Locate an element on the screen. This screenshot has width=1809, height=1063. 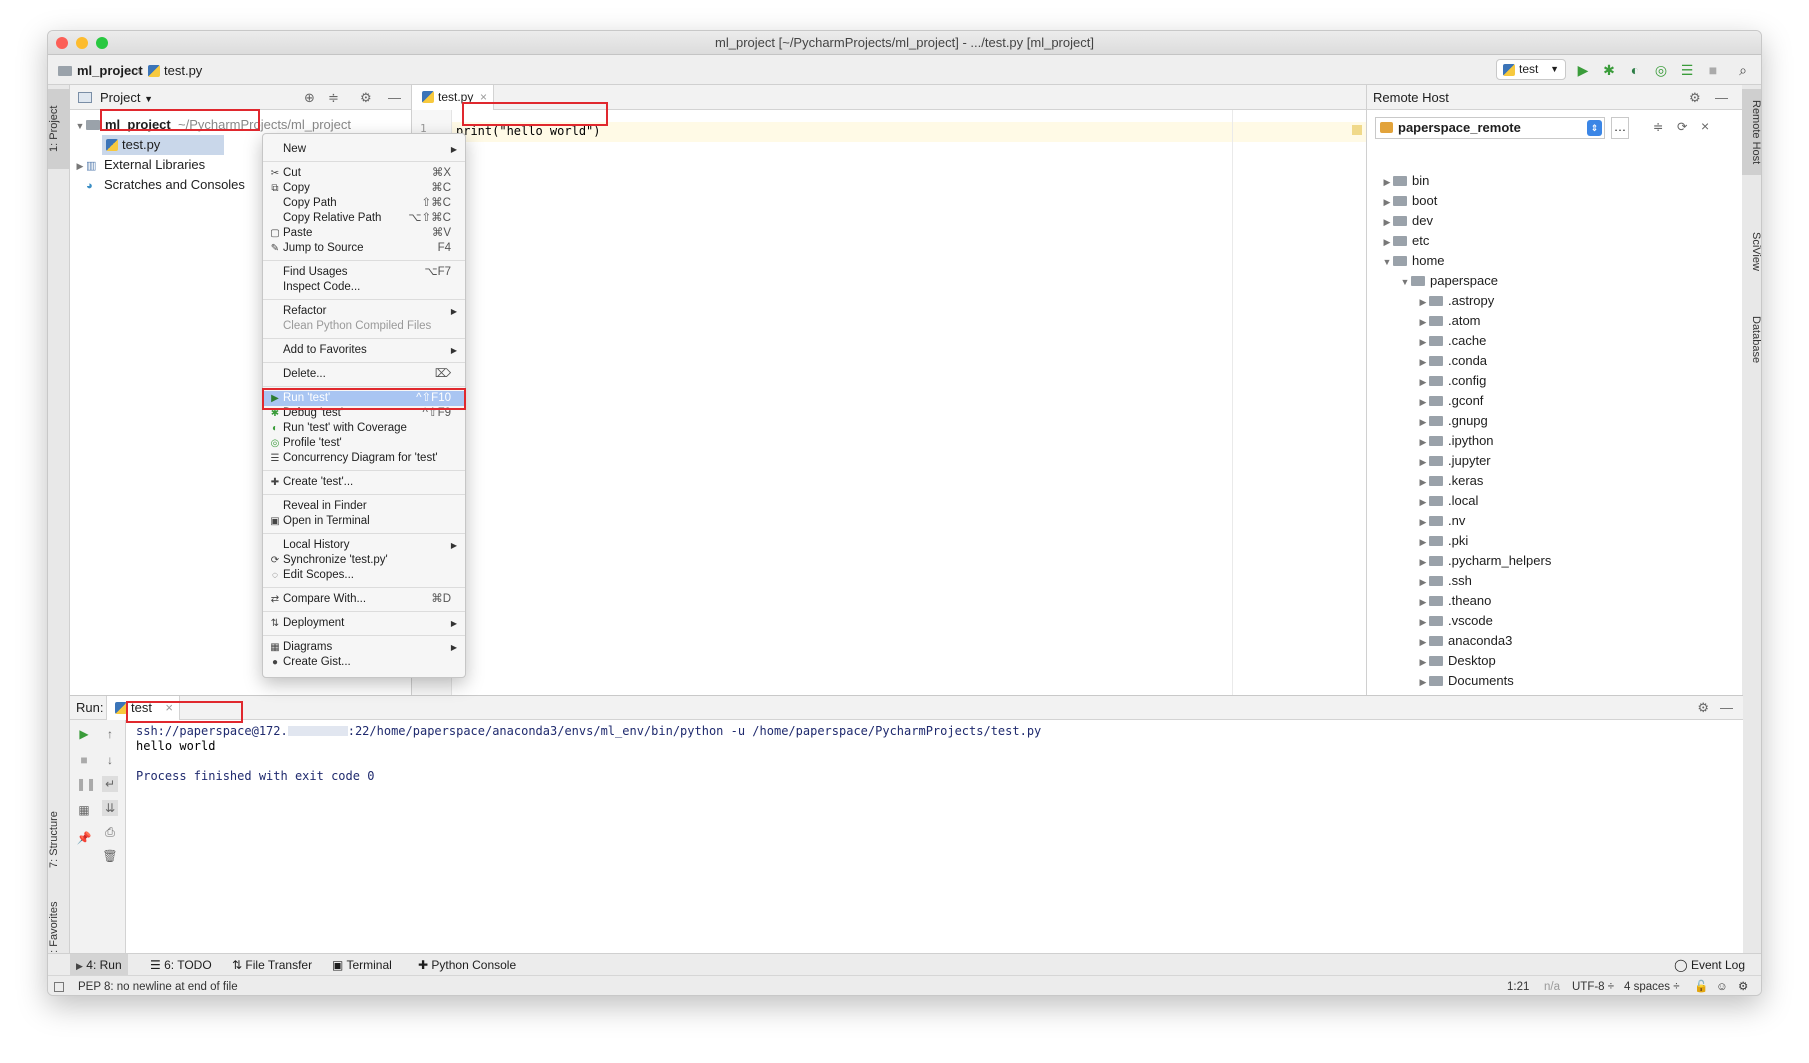
tab-structure: 7: Structure is located at coordinates (59, 840).